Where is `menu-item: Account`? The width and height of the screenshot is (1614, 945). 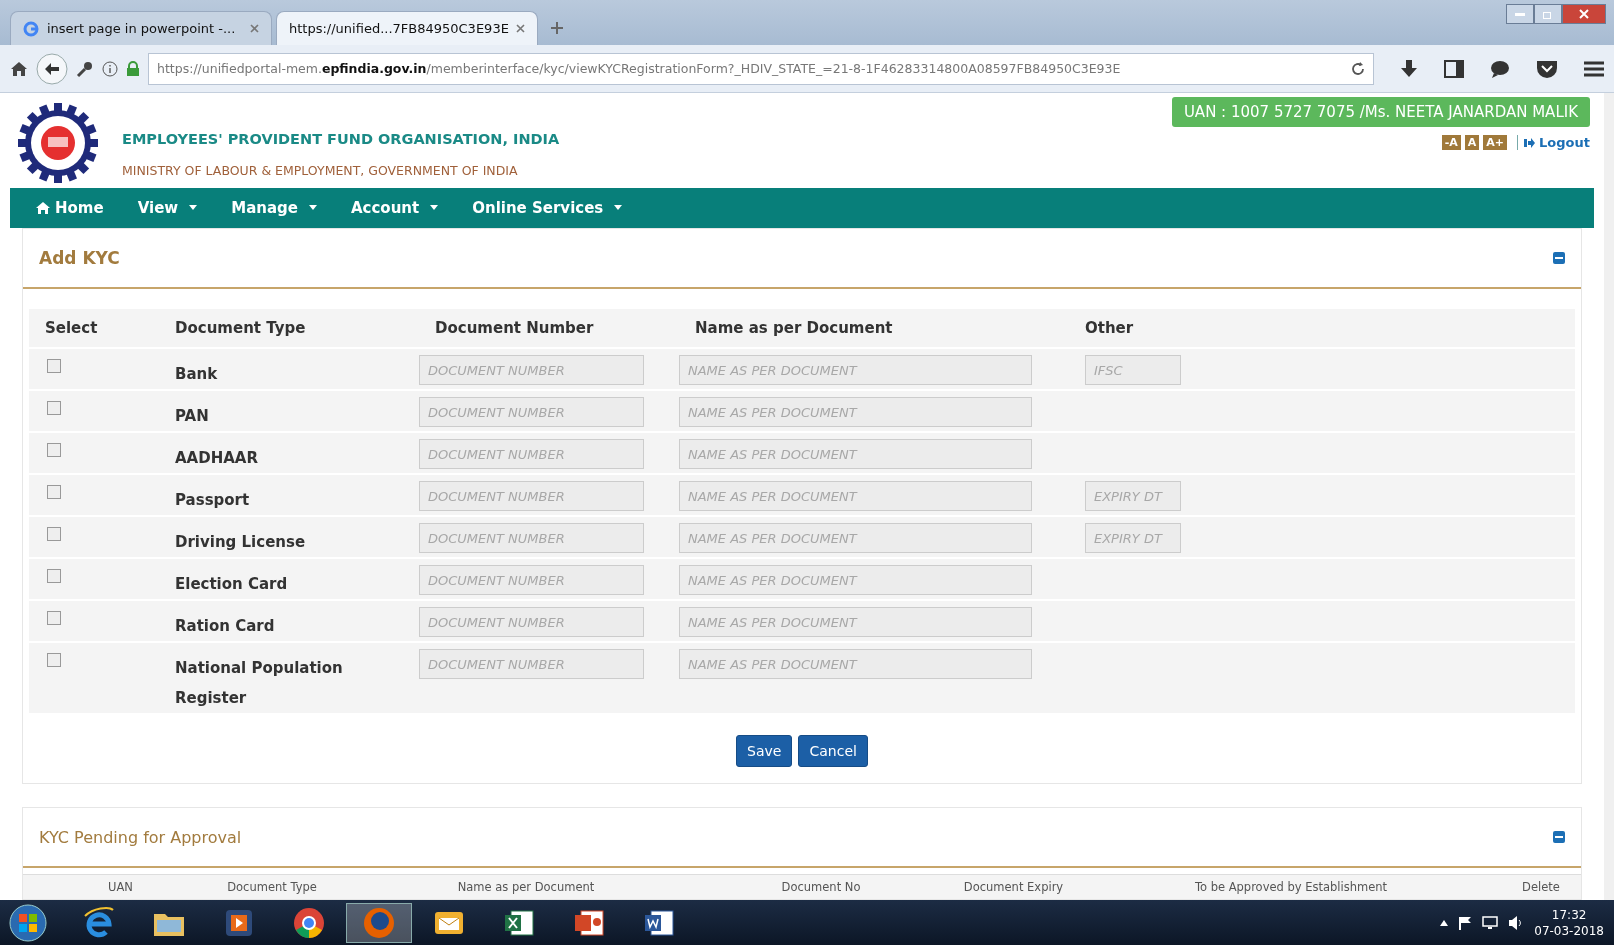
menu-item: Account is located at coordinates (394, 207).